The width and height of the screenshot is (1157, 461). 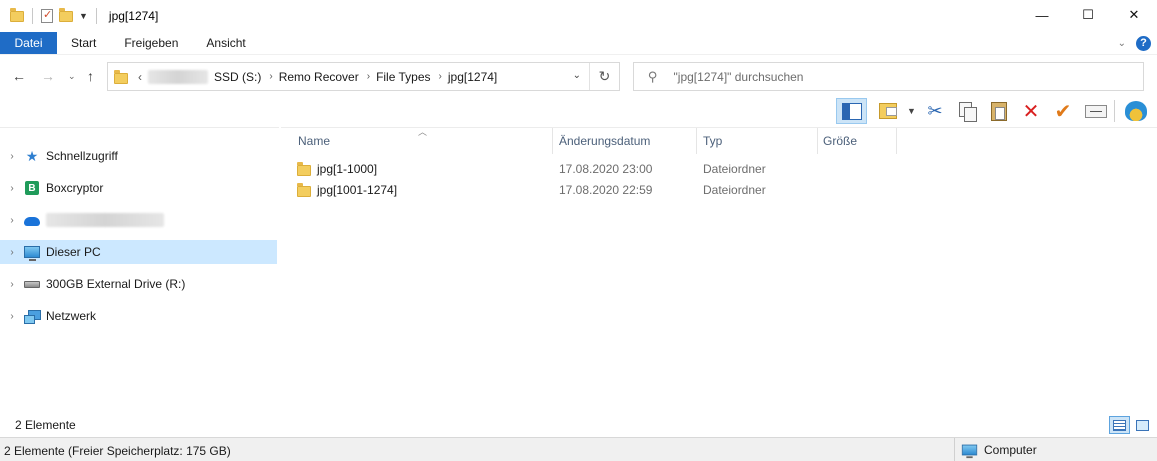 I want to click on cut-button: ✂, so click(x=935, y=111).